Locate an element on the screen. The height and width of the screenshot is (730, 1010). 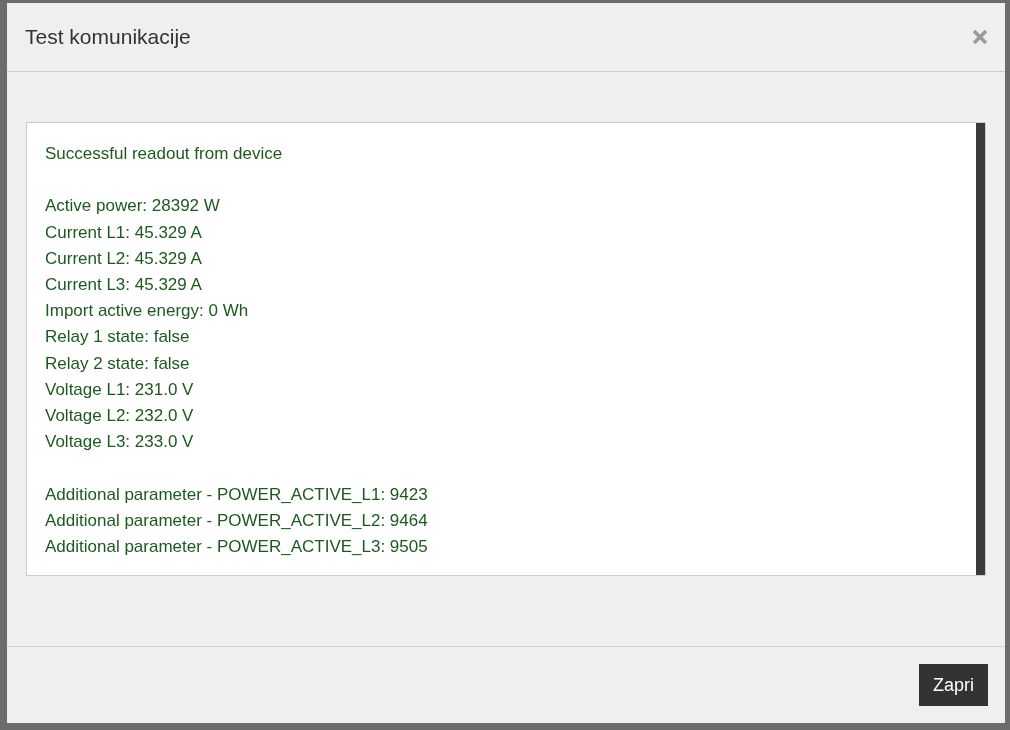
close-icon is located at coordinates (980, 37).